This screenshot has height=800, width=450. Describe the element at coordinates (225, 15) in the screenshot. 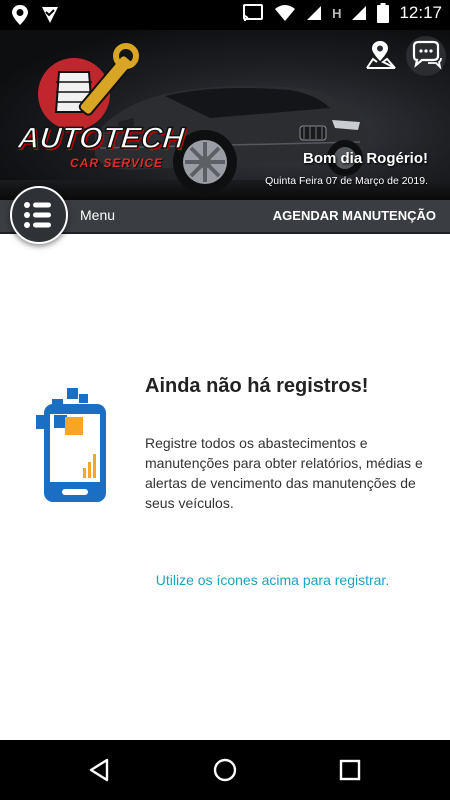

I see `status-bar: H 12:17` at that location.